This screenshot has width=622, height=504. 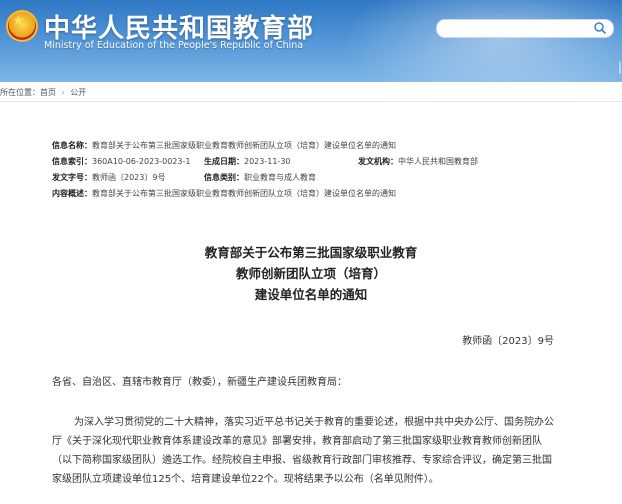 I want to click on info-docno-value: 教师函〔2023〕9号, so click(x=129, y=177).